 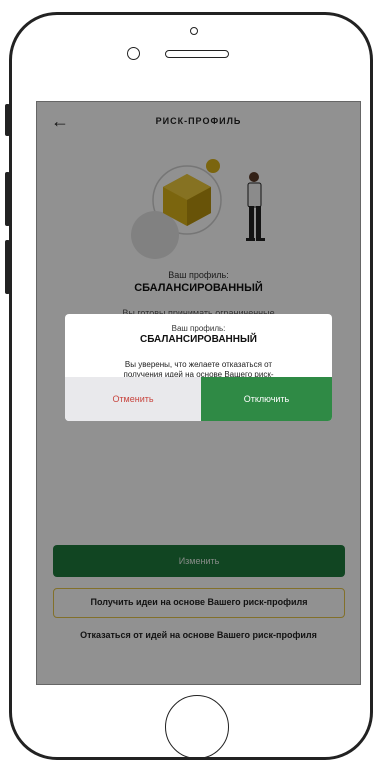 I want to click on dialog-profile-value: СБАЛАНСИРОВАННЫЙ, so click(x=198, y=339).